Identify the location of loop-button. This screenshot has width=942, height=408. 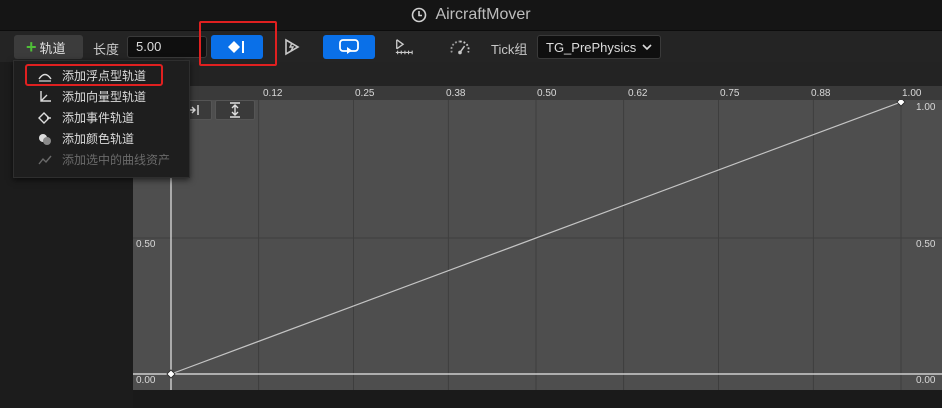
(349, 47).